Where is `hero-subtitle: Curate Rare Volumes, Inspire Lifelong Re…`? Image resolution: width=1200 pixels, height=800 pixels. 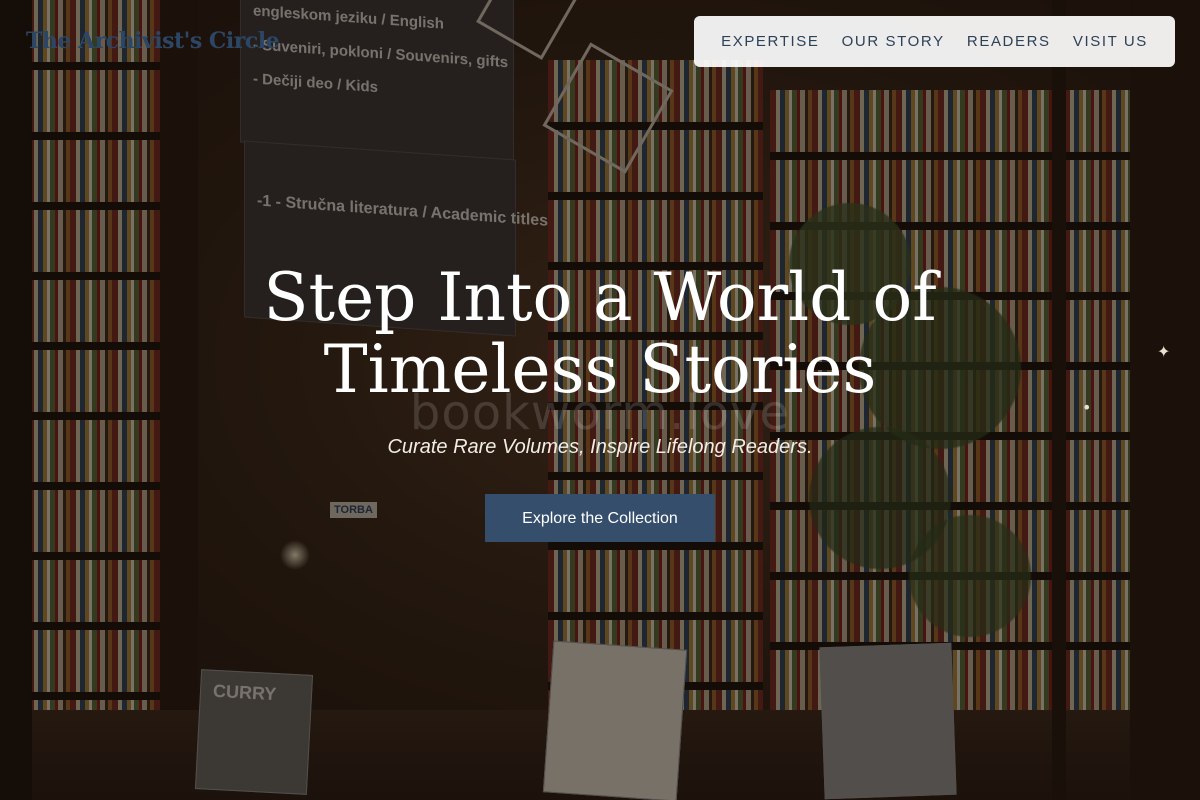
hero-subtitle: Curate Rare Volumes, Inspire Lifelong Re… is located at coordinates (600, 447).